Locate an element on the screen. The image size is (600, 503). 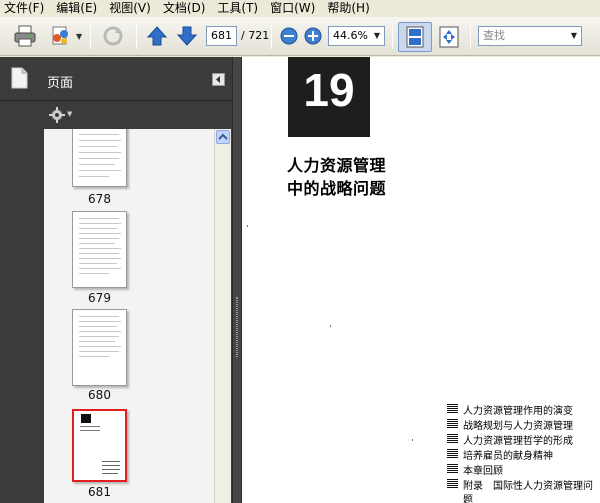
menu-help: 帮助(H) is located at coordinates (349, 8).